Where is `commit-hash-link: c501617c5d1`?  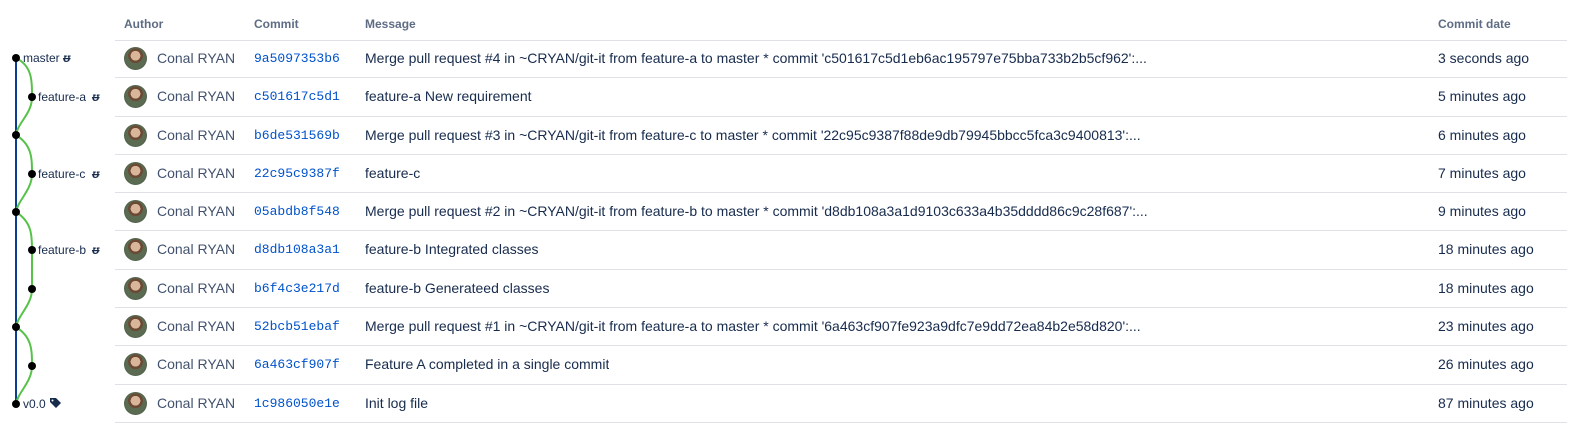 commit-hash-link: c501617c5d1 is located at coordinates (297, 96).